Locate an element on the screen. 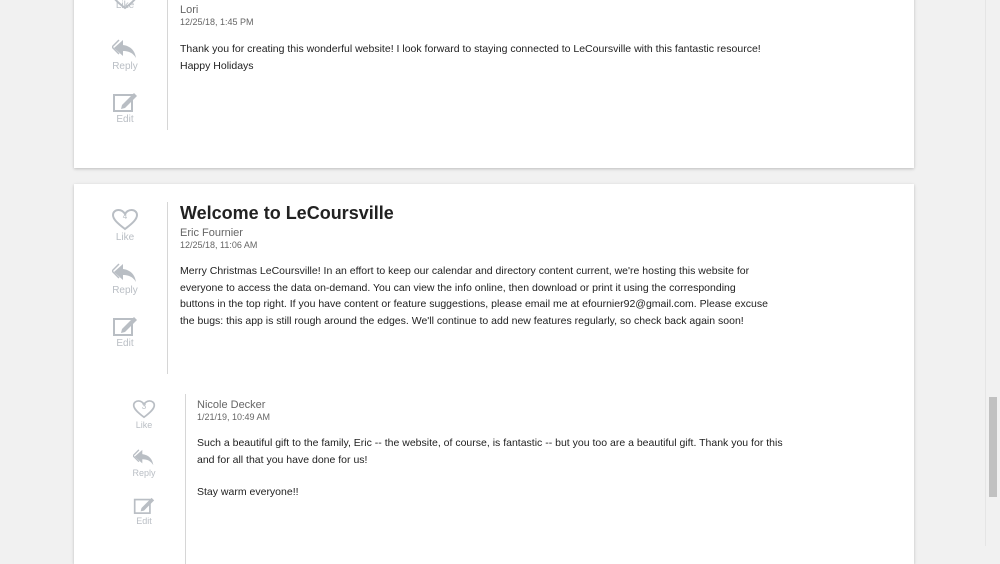  reply-paragraph: Stay warm everyone!! is located at coordinates (248, 492).